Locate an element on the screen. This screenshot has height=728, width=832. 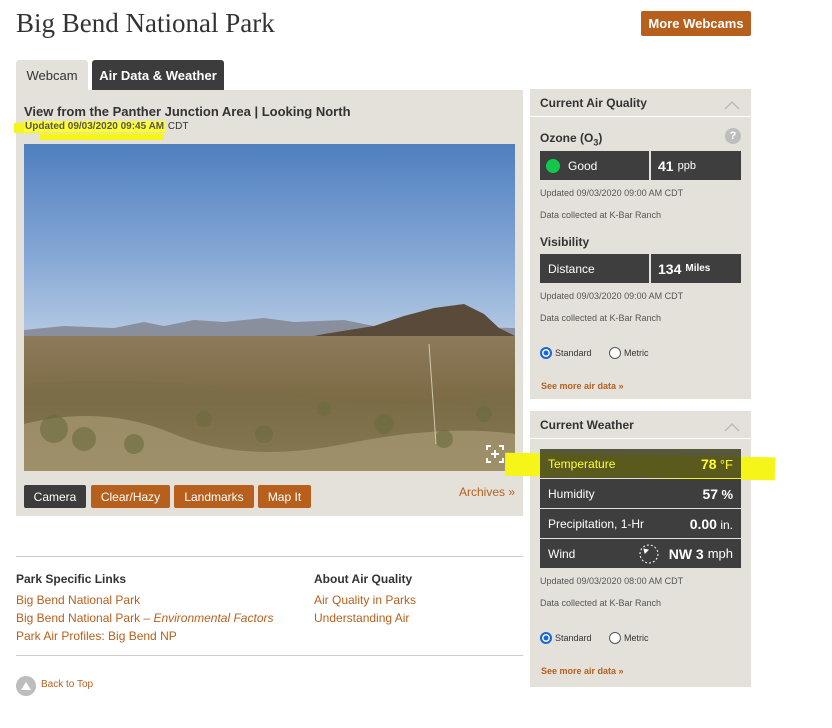
ozone-unit: ppb is located at coordinates (686, 165).